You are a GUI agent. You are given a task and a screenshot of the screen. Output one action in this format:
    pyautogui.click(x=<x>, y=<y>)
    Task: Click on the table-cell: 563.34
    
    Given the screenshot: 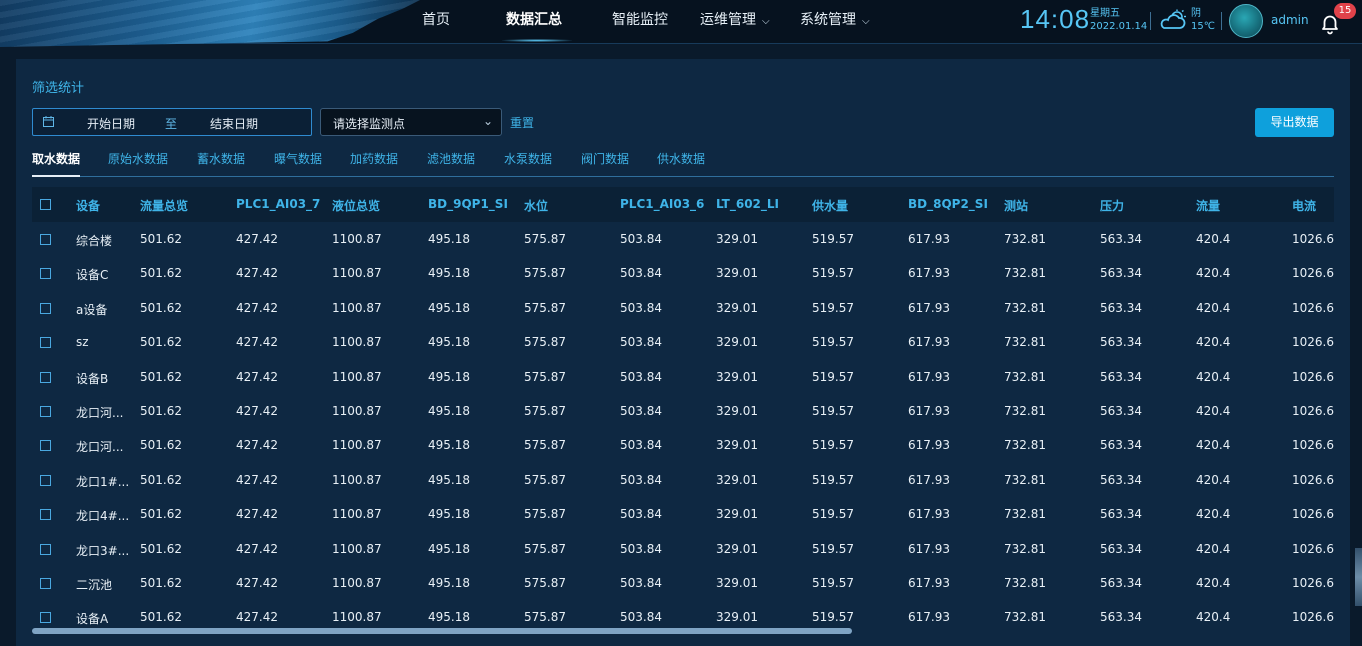 What is the action you would take?
    pyautogui.click(x=1121, y=548)
    